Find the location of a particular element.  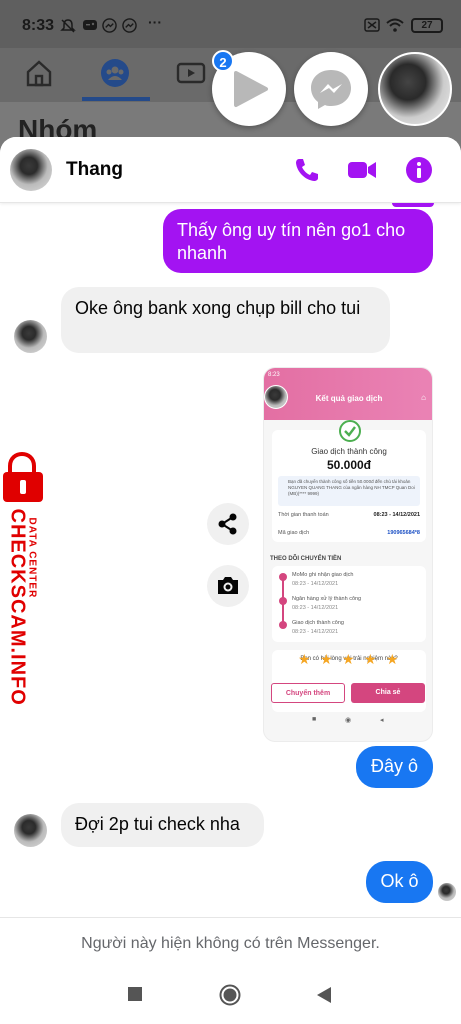

message-bubble-out: Đây ô is located at coordinates (394, 767).